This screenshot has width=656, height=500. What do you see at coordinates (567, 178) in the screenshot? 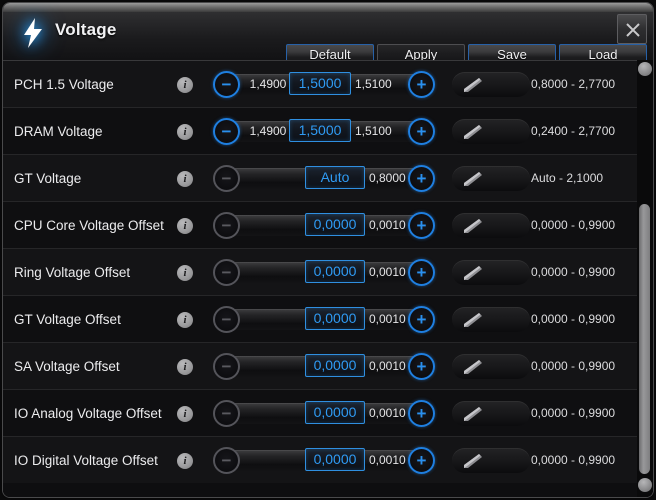
I see `range-text: Auto - 2,1000` at bounding box center [567, 178].